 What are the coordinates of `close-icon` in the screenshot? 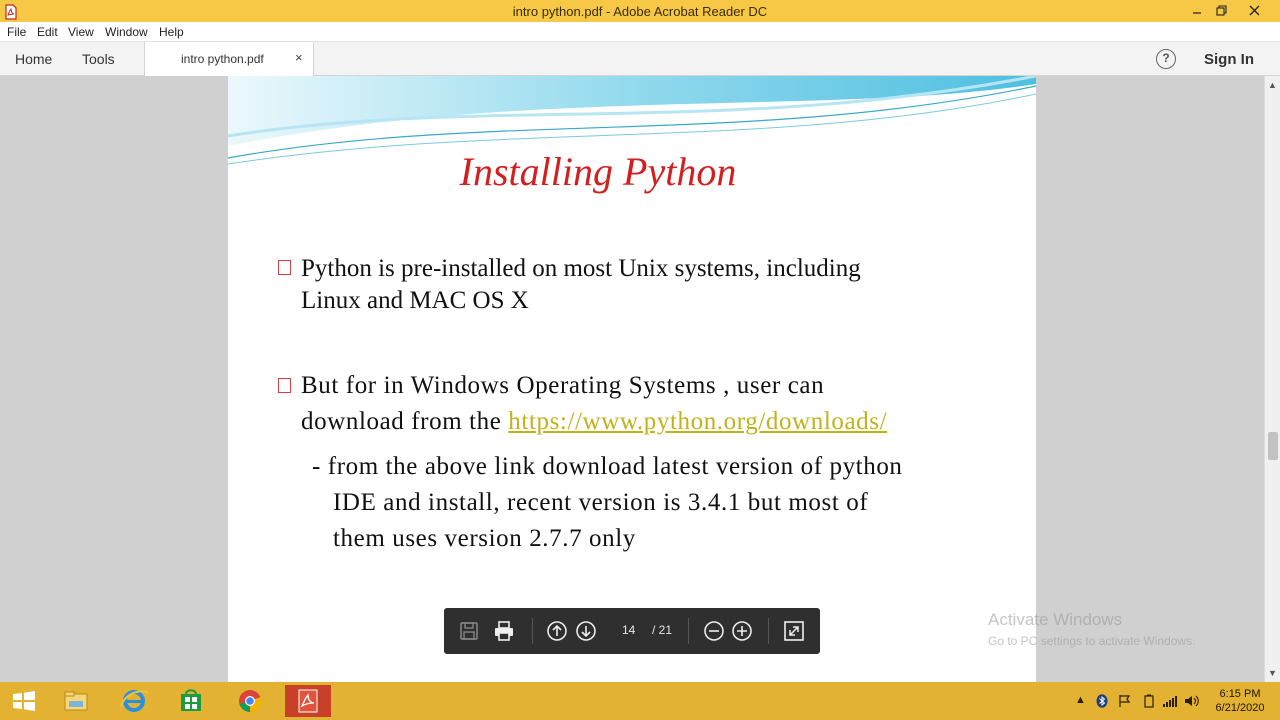 It's located at (1254, 10).